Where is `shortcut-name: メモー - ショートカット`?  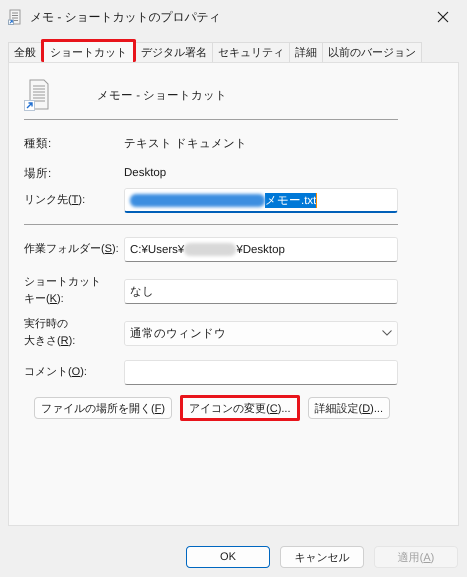 shortcut-name: メモー - ショートカット is located at coordinates (162, 95).